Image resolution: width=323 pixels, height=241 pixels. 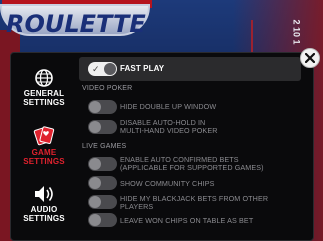 I want to click on globe-gear-icon, so click(x=44, y=78).